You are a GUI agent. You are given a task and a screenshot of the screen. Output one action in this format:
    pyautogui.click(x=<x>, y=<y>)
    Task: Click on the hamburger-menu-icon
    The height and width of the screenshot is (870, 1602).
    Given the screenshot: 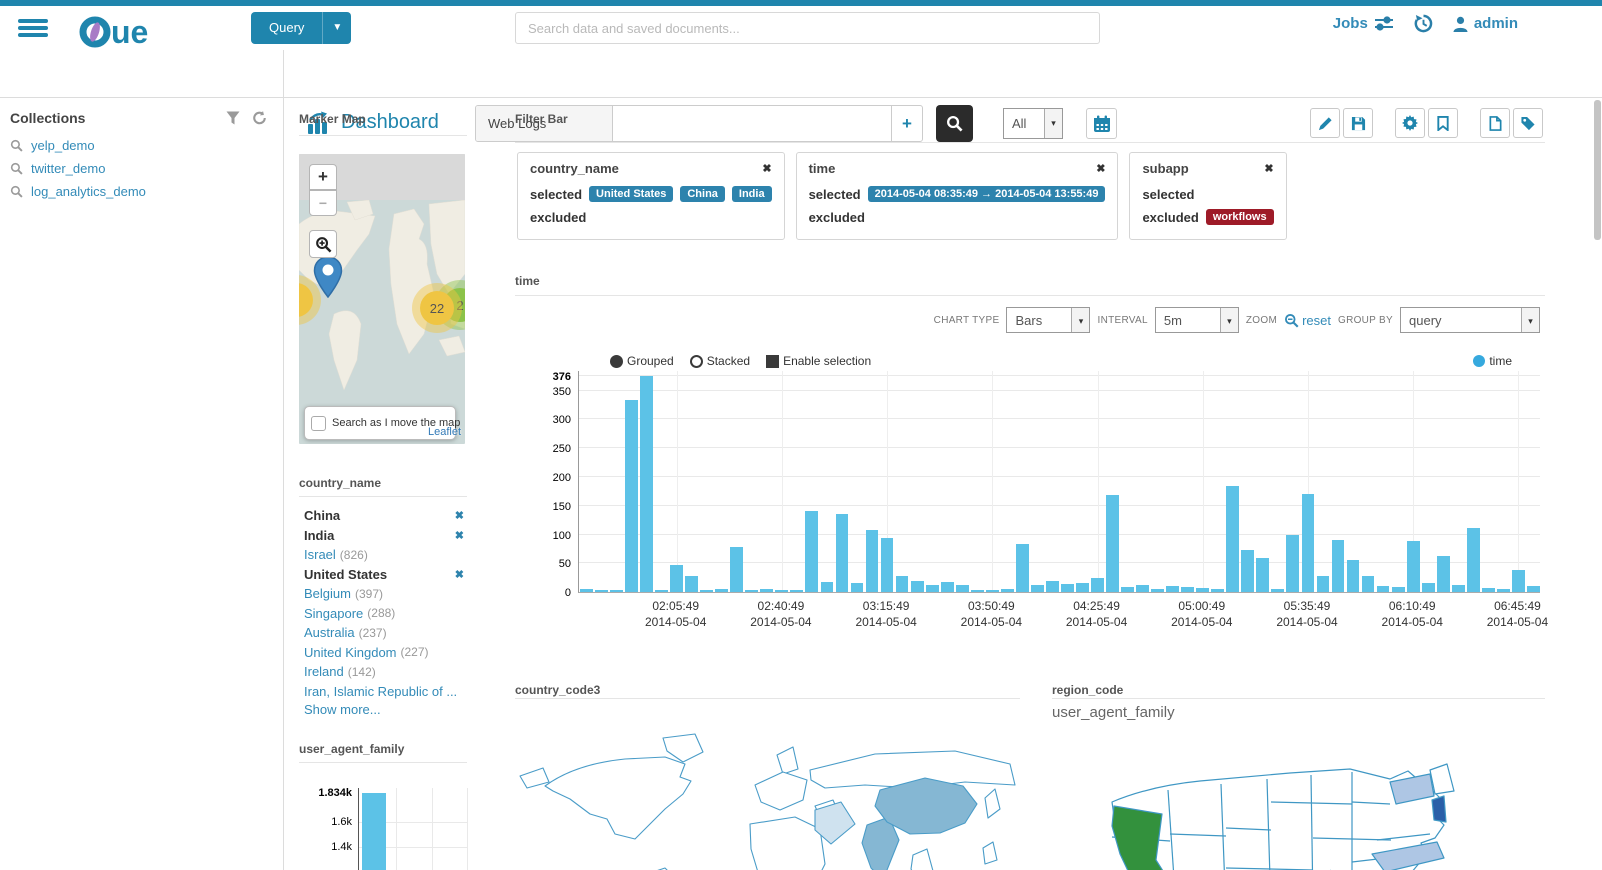 What is the action you would take?
    pyautogui.click(x=33, y=28)
    